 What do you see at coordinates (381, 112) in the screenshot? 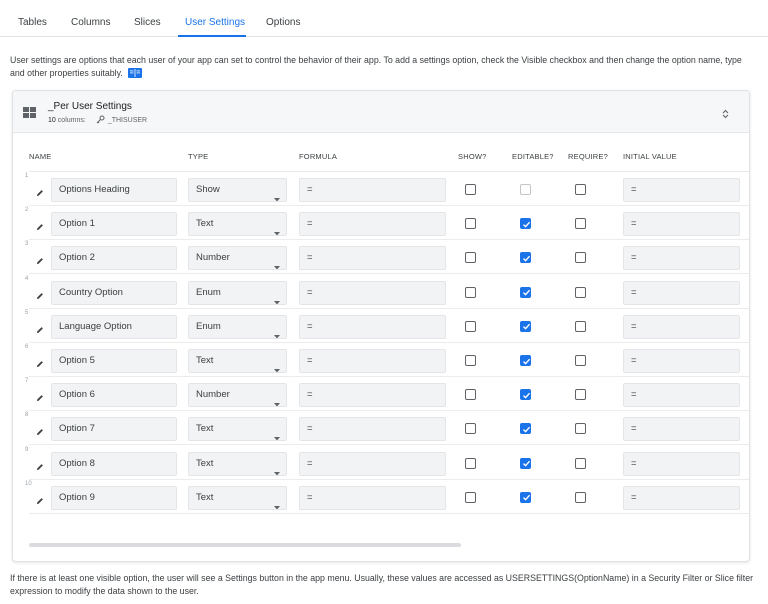
I see `card-header: _Per User Settings 10 columns: _THISUSER` at bounding box center [381, 112].